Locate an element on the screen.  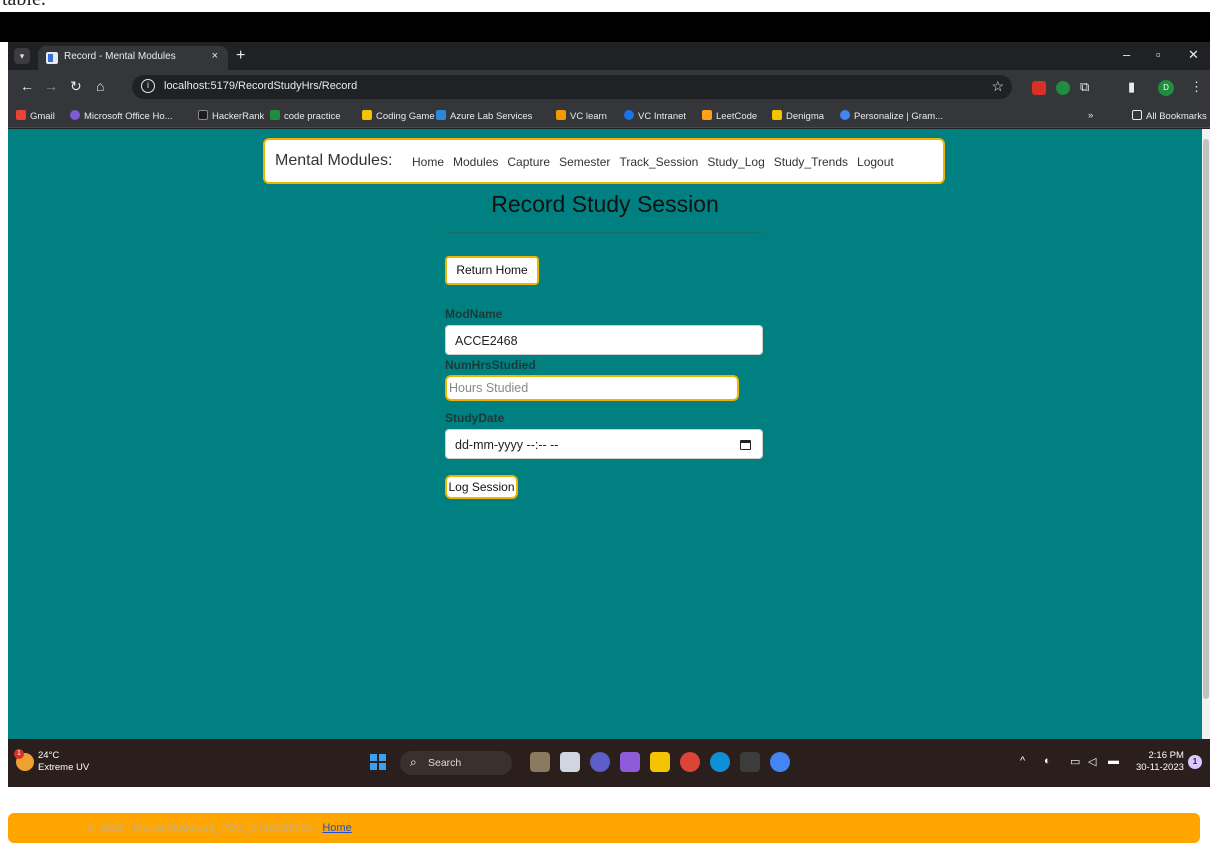
network-icon: ▭ is located at coordinates (1075, 761).